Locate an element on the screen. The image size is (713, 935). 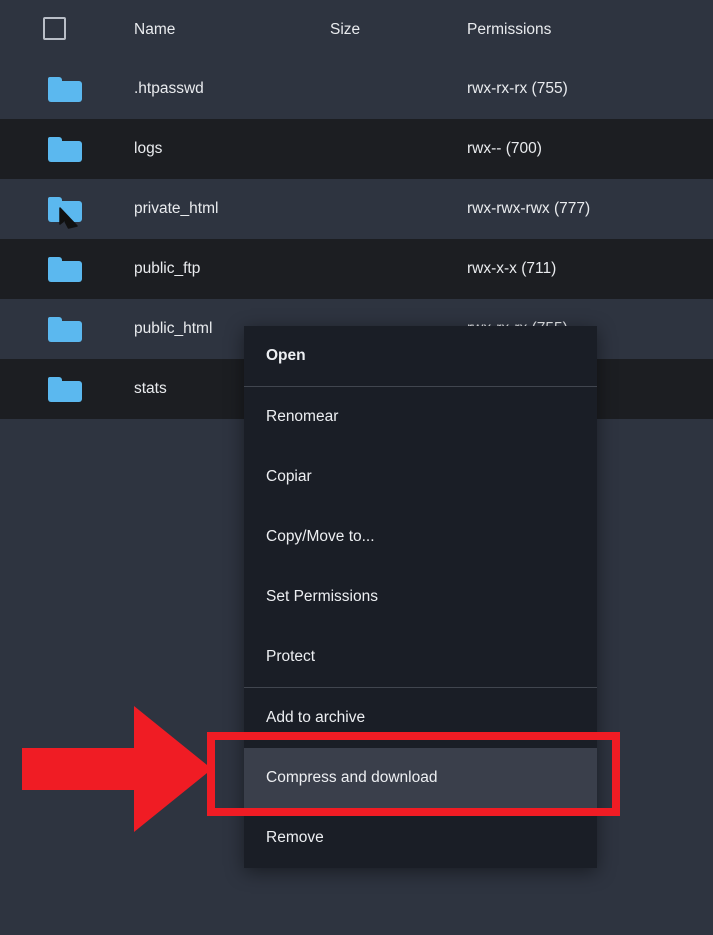
table-header-row: Name Size Permissions is located at coordinates (356, 29).